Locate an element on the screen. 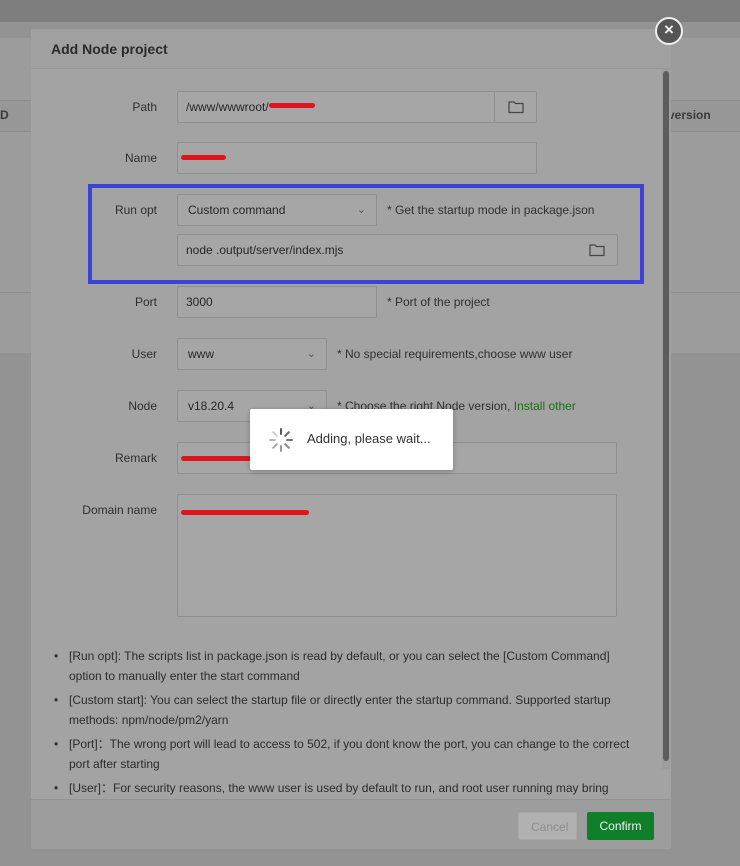 Image resolution: width=740 pixels, height=866 pixels. remark-label: Remark is located at coordinates (135, 458).